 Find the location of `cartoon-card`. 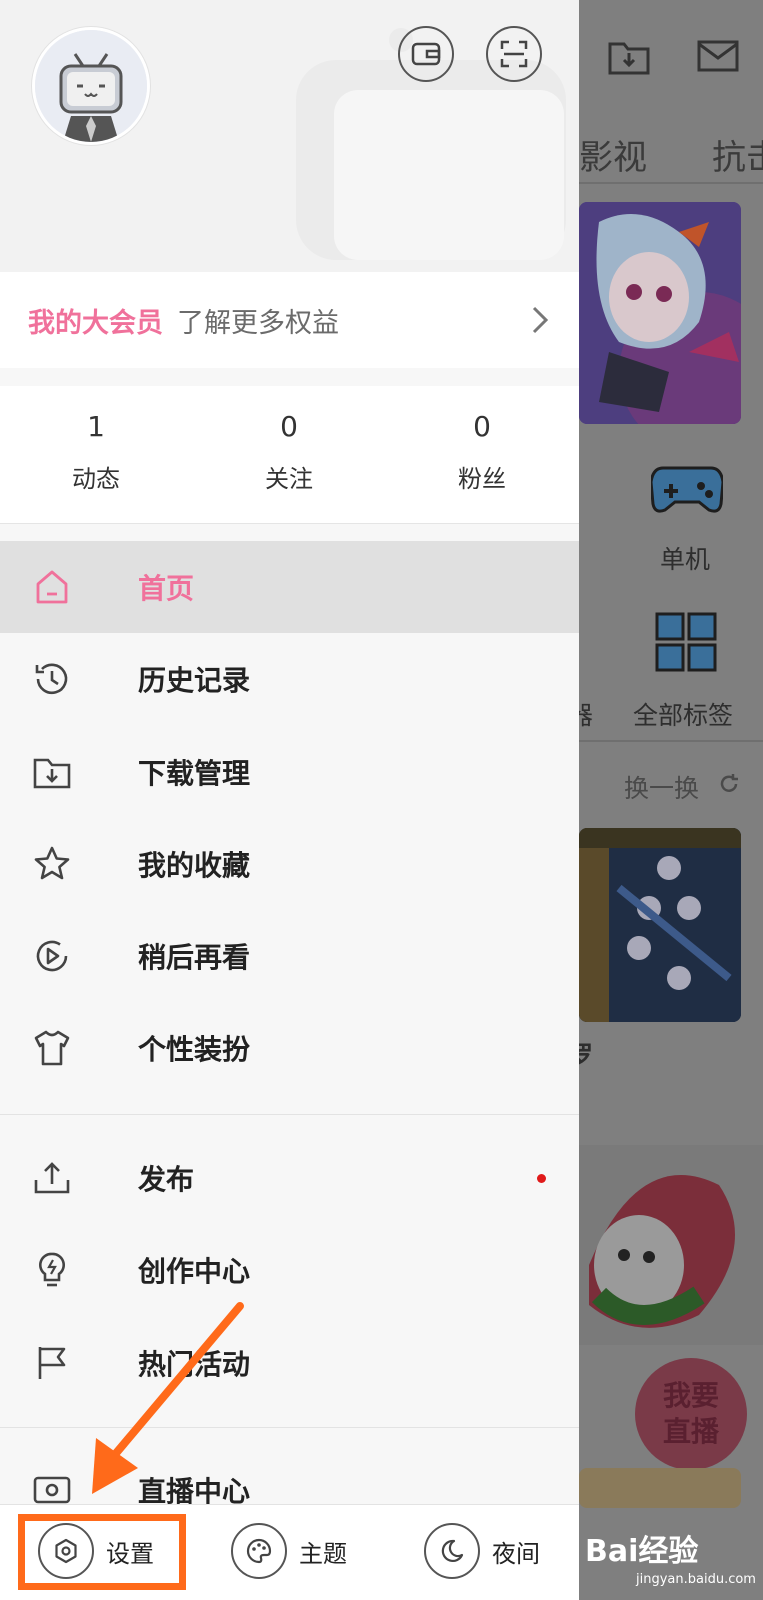

cartoon-card is located at coordinates (671, 1245).